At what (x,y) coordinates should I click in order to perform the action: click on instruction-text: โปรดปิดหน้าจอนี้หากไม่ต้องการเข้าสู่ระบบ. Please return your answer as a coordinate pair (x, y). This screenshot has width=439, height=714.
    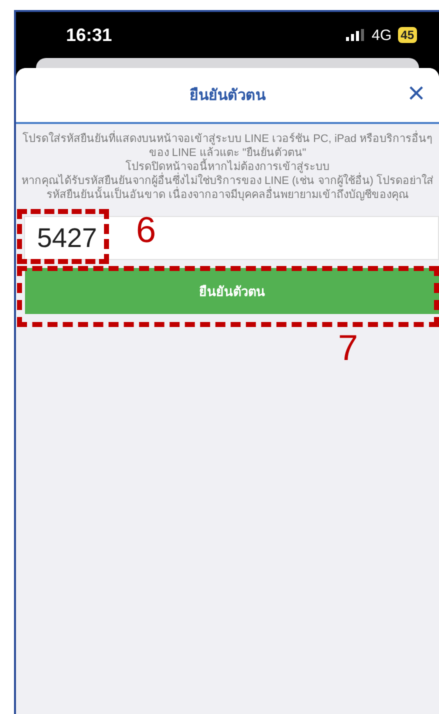
    Looking at the image, I should click on (227, 167).